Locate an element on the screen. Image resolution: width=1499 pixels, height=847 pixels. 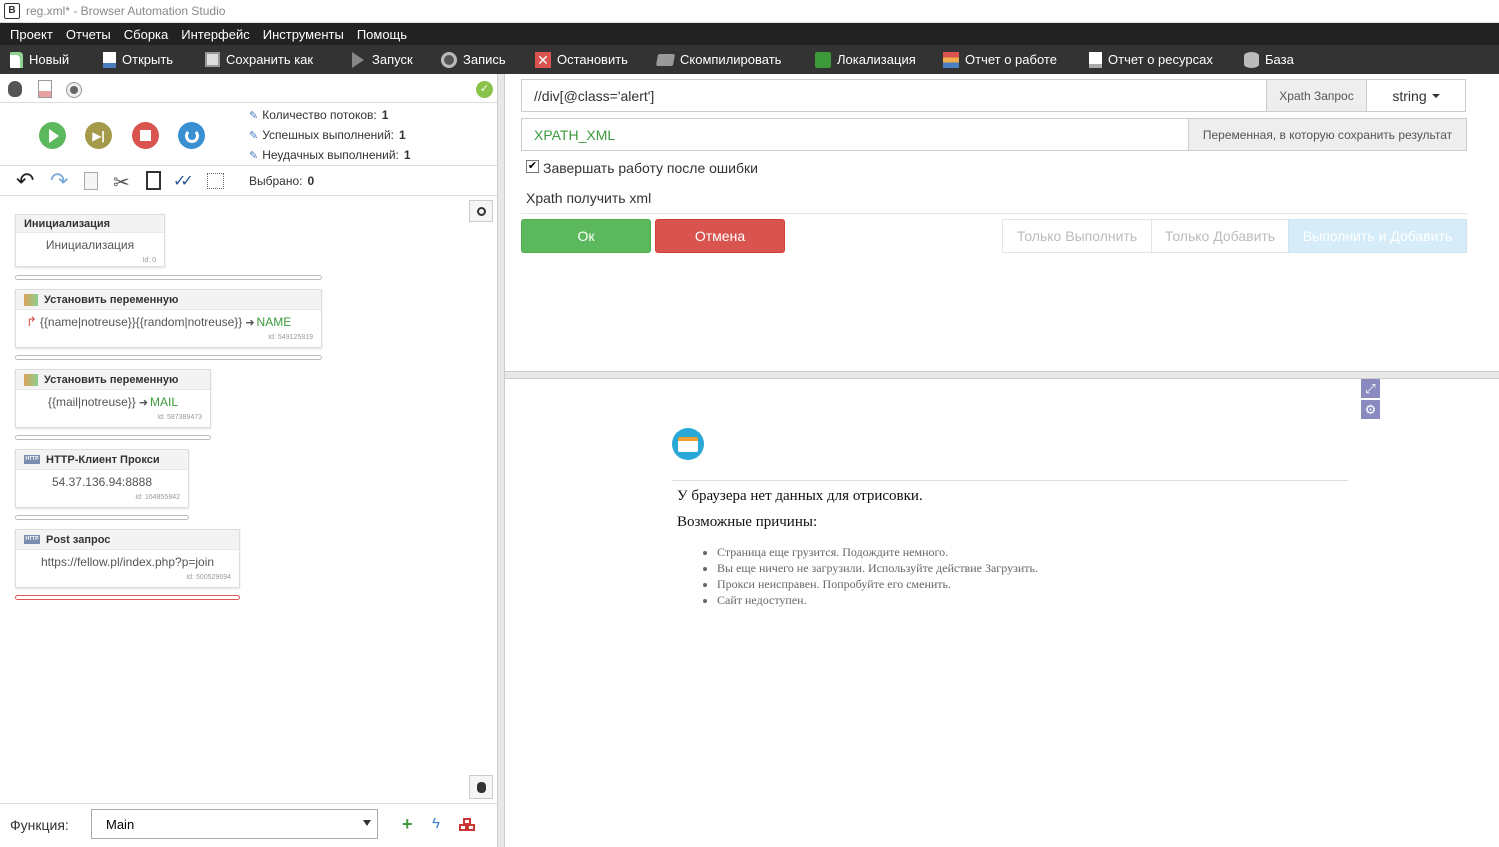
redo-icon: ↷ is located at coordinates (59, 181).